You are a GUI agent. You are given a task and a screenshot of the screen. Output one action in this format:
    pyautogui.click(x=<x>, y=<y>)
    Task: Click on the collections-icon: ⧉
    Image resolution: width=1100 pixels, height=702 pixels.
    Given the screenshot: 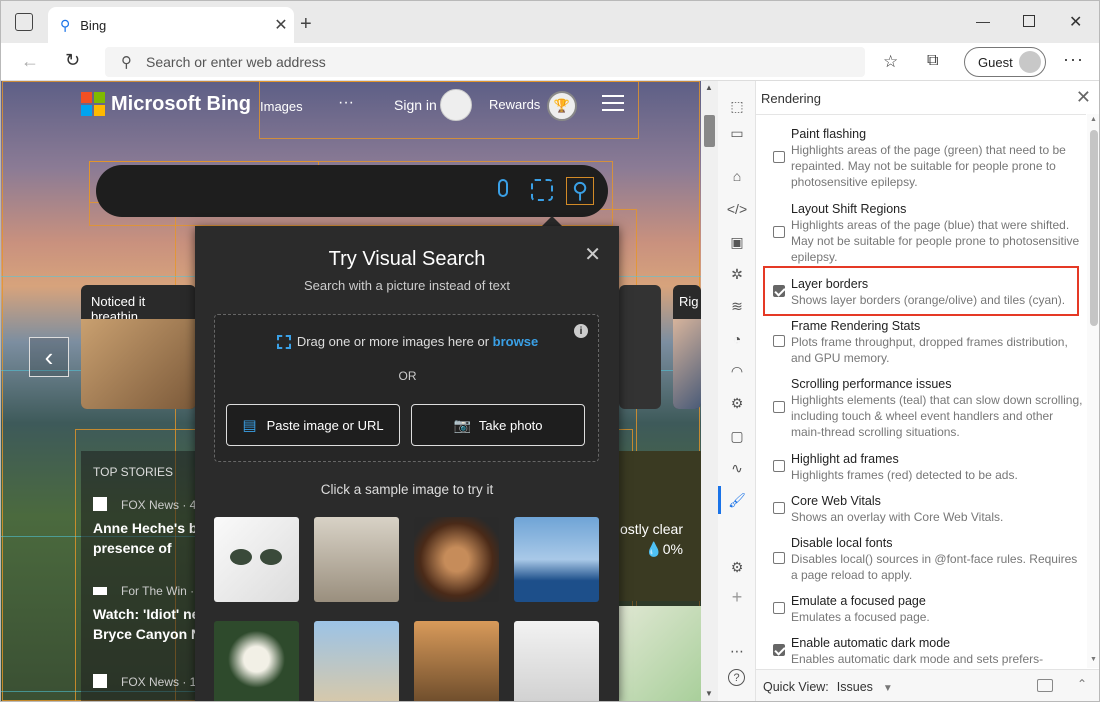 What is the action you would take?
    pyautogui.click(x=932, y=61)
    